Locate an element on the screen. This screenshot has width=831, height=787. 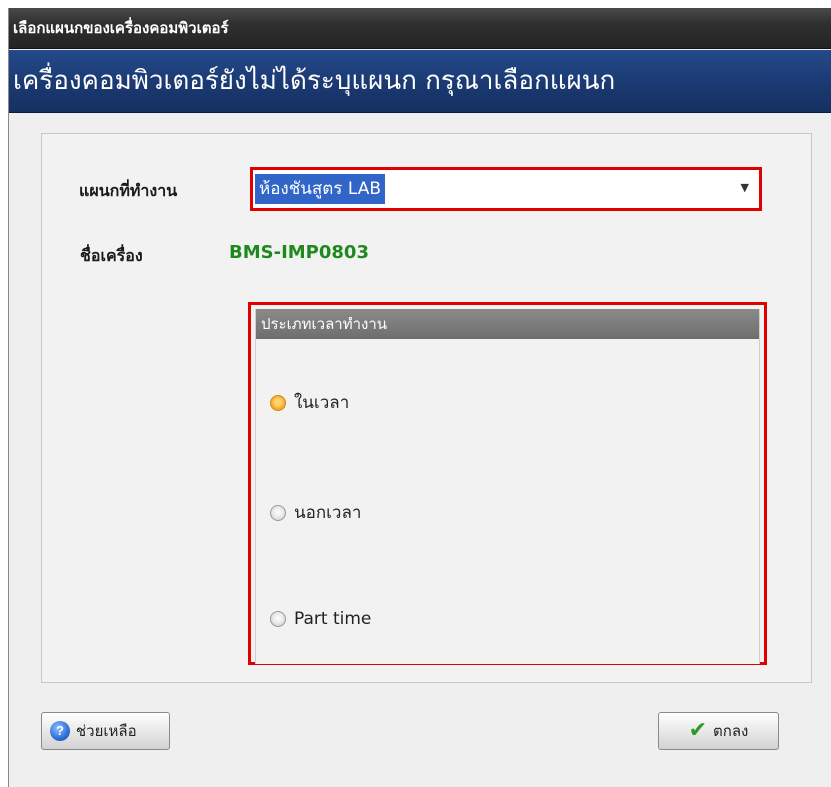
help-button-label: ช่วยเหลือ is located at coordinates (106, 731).